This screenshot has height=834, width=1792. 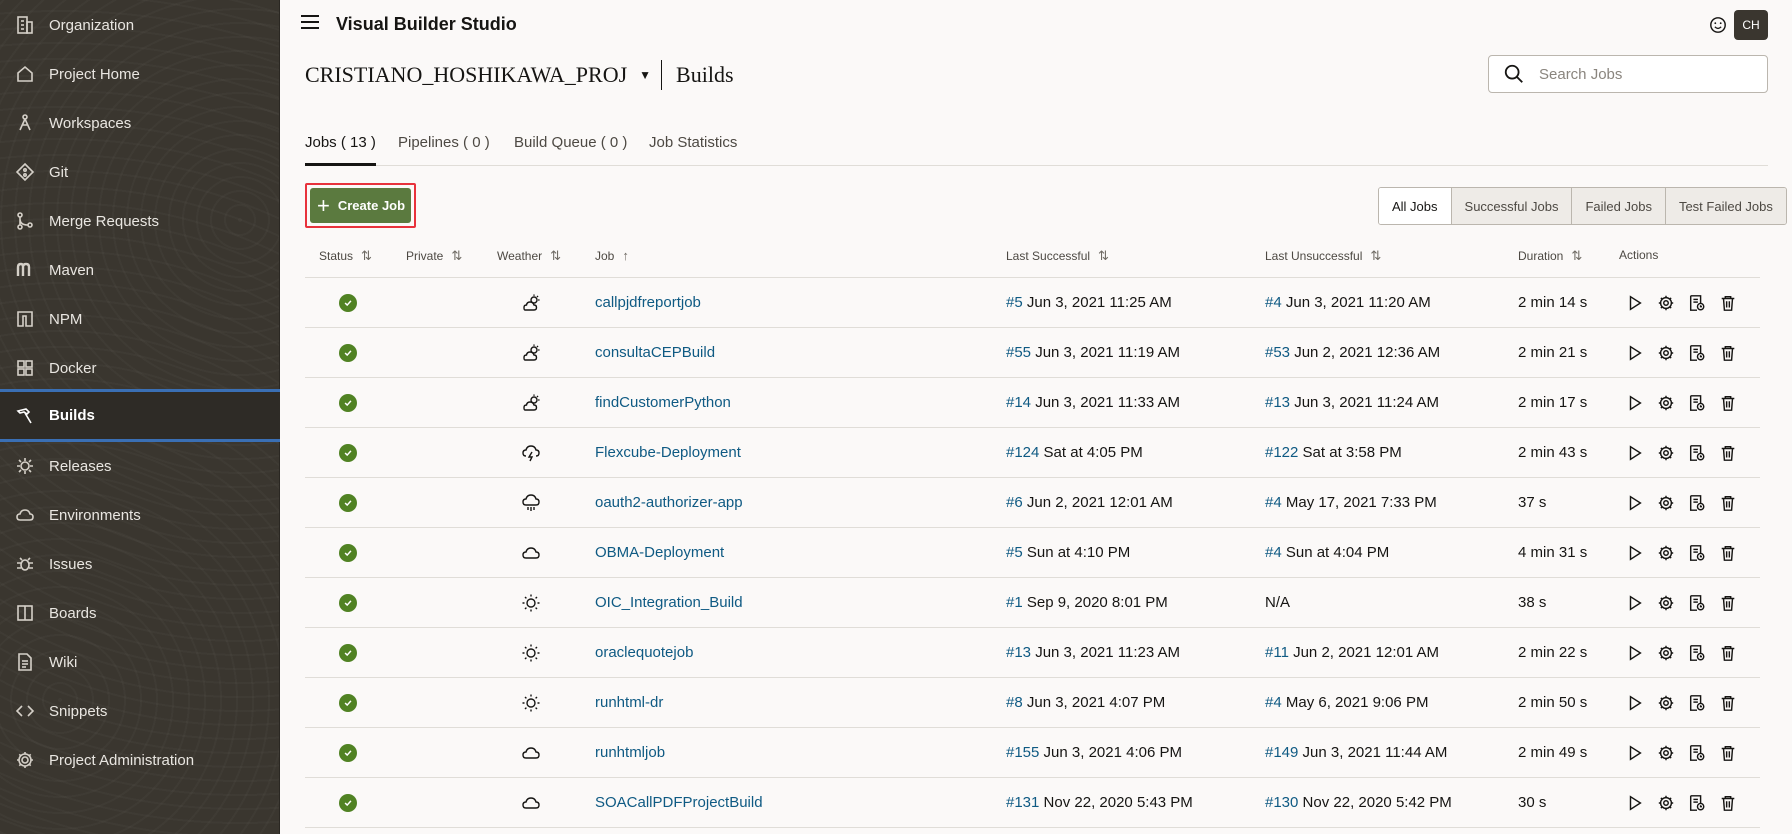 What do you see at coordinates (1281, 752) in the screenshot?
I see `build-number-link: #149` at bounding box center [1281, 752].